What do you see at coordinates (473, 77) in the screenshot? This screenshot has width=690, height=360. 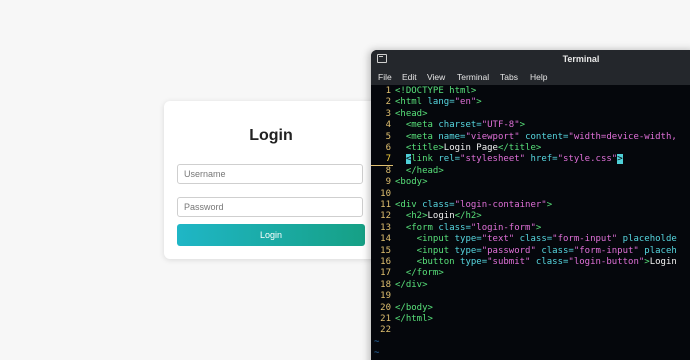 I see `menu-terminal: Terminal` at bounding box center [473, 77].